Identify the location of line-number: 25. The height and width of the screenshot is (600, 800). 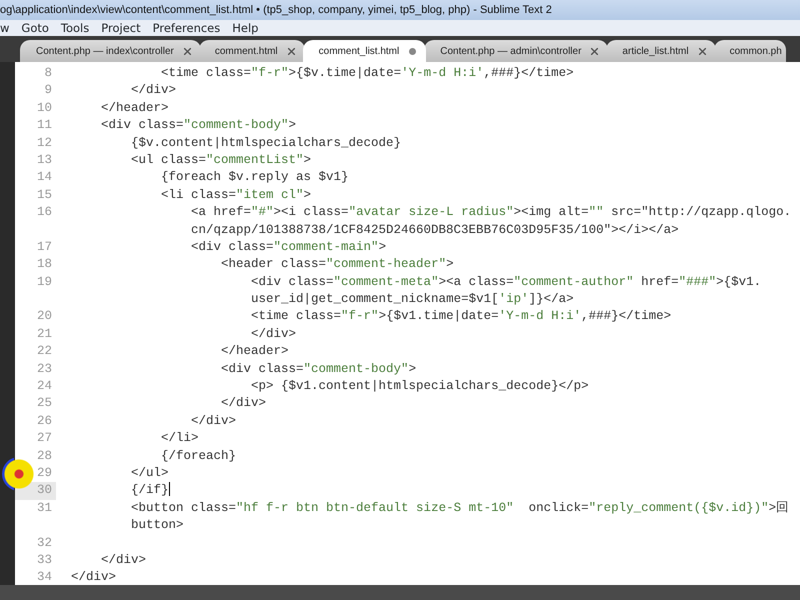
(44, 403).